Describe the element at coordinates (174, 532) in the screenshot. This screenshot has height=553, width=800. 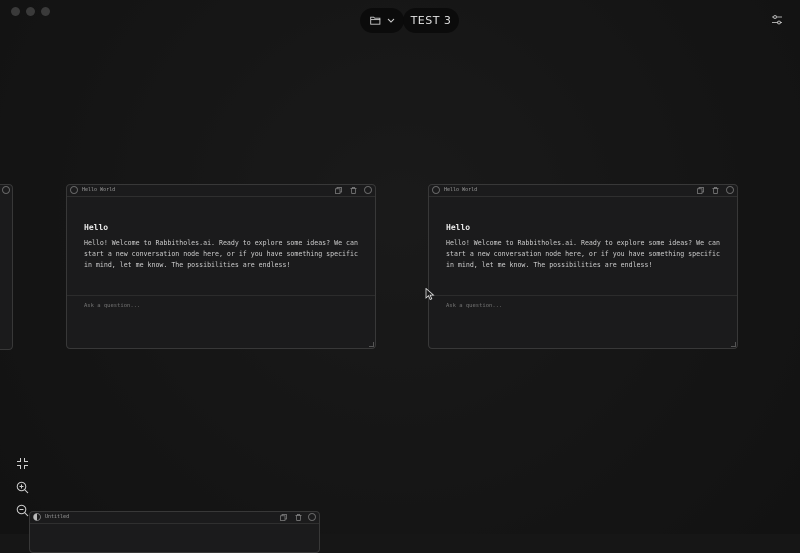
I see `conversation-node: Untitled` at that location.